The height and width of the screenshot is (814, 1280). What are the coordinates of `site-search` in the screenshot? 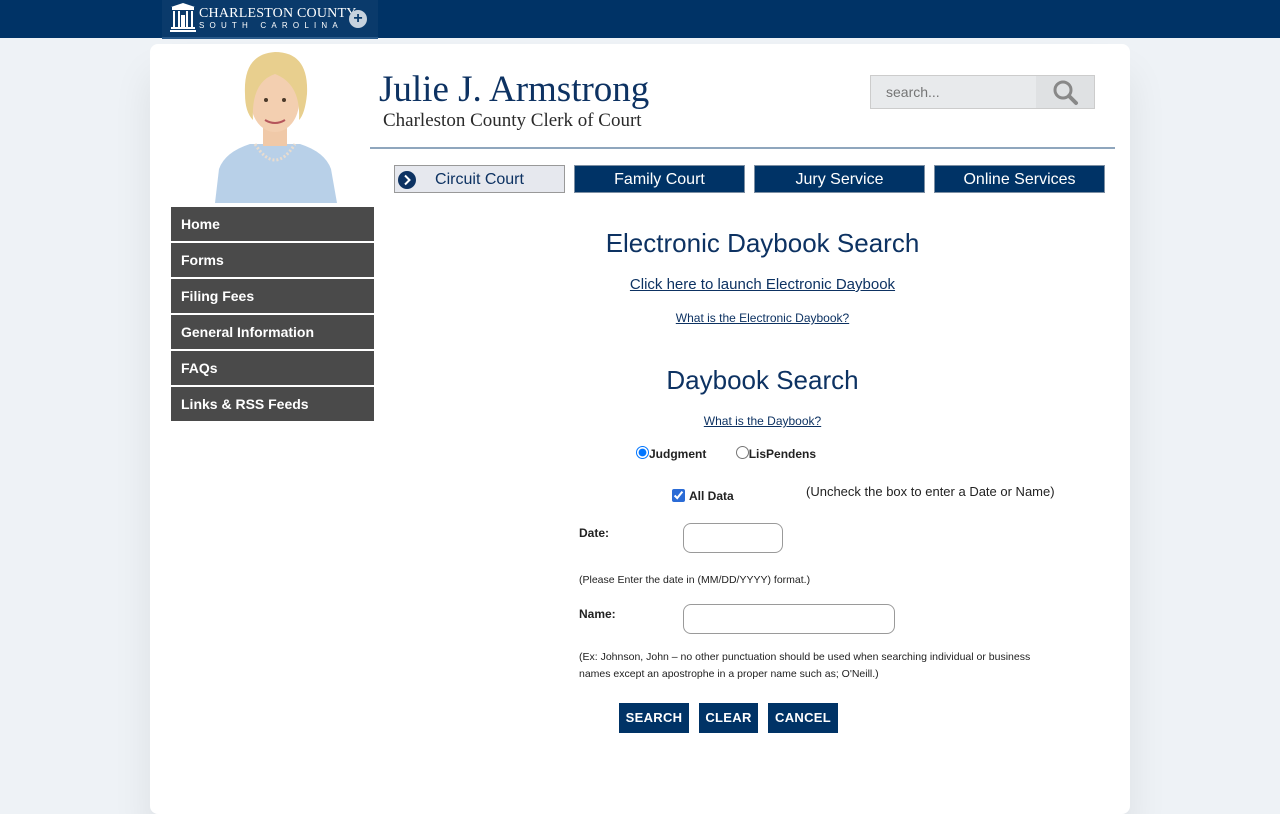 It's located at (982, 92).